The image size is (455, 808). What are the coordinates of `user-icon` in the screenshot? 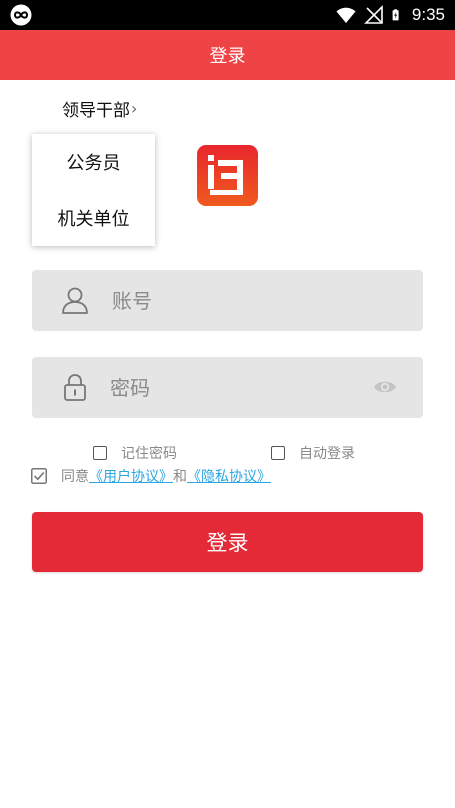 It's located at (75, 300).